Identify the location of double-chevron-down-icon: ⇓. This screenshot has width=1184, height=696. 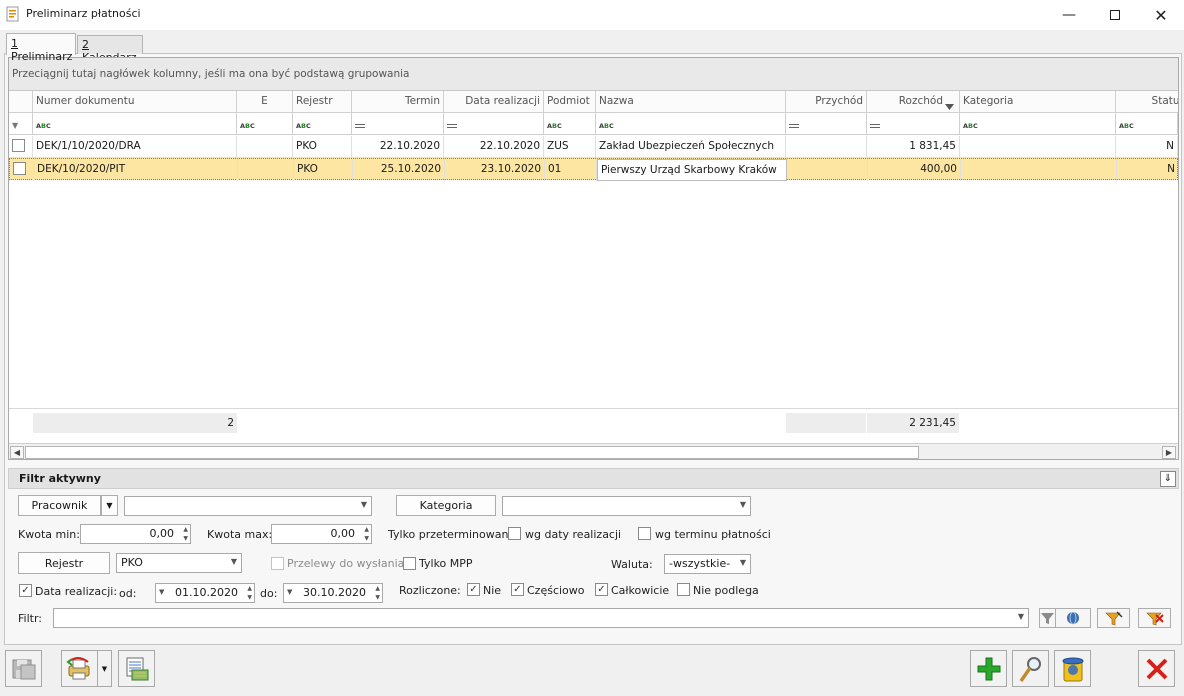
(1168, 478).